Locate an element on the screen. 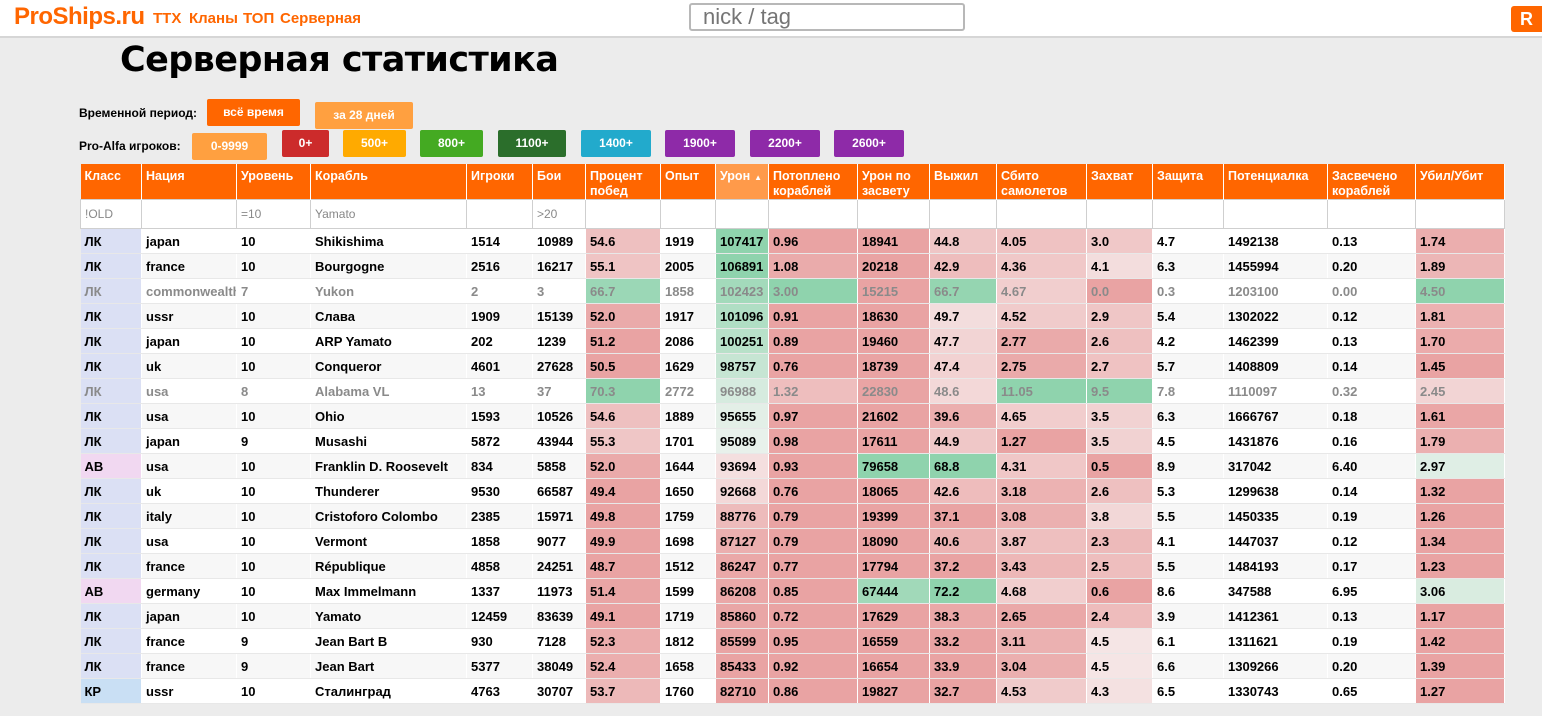 This screenshot has width=1542, height=716. cell-ship: Yamato is located at coordinates (388, 616).